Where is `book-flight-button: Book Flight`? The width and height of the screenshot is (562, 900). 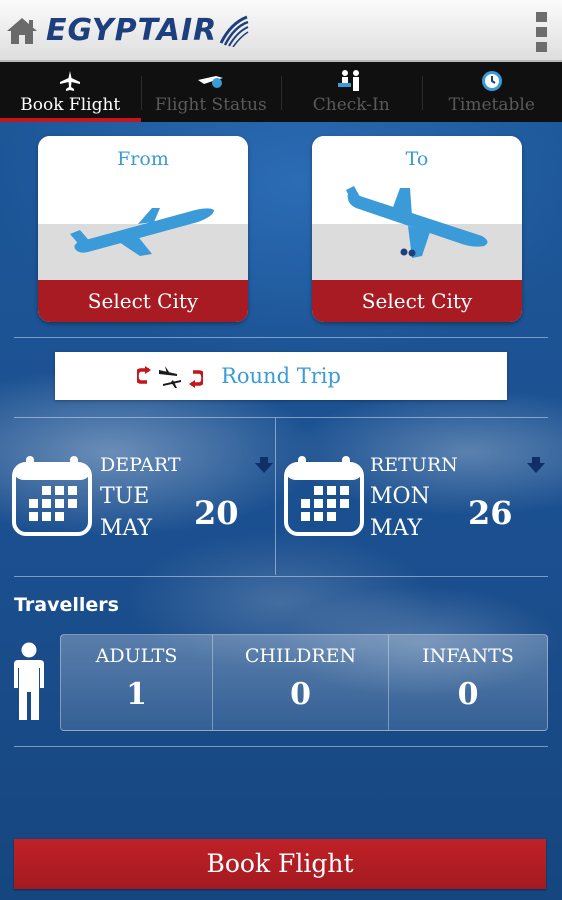
book-flight-button: Book Flight is located at coordinates (280, 864).